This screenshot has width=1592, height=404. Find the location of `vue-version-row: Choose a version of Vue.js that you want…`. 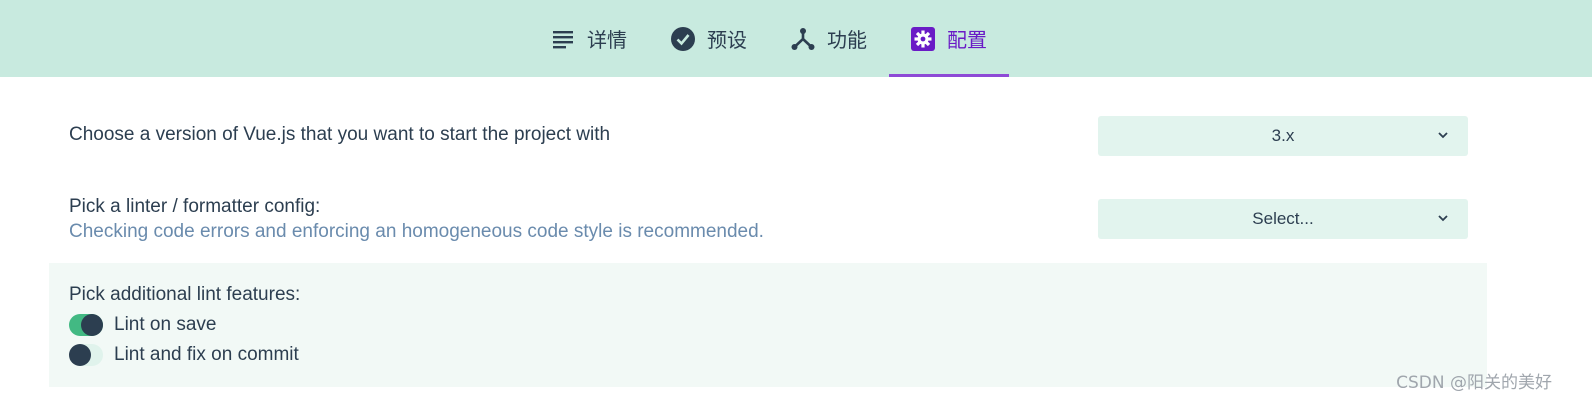

vue-version-row: Choose a version of Vue.js that you want… is located at coordinates (339, 135).